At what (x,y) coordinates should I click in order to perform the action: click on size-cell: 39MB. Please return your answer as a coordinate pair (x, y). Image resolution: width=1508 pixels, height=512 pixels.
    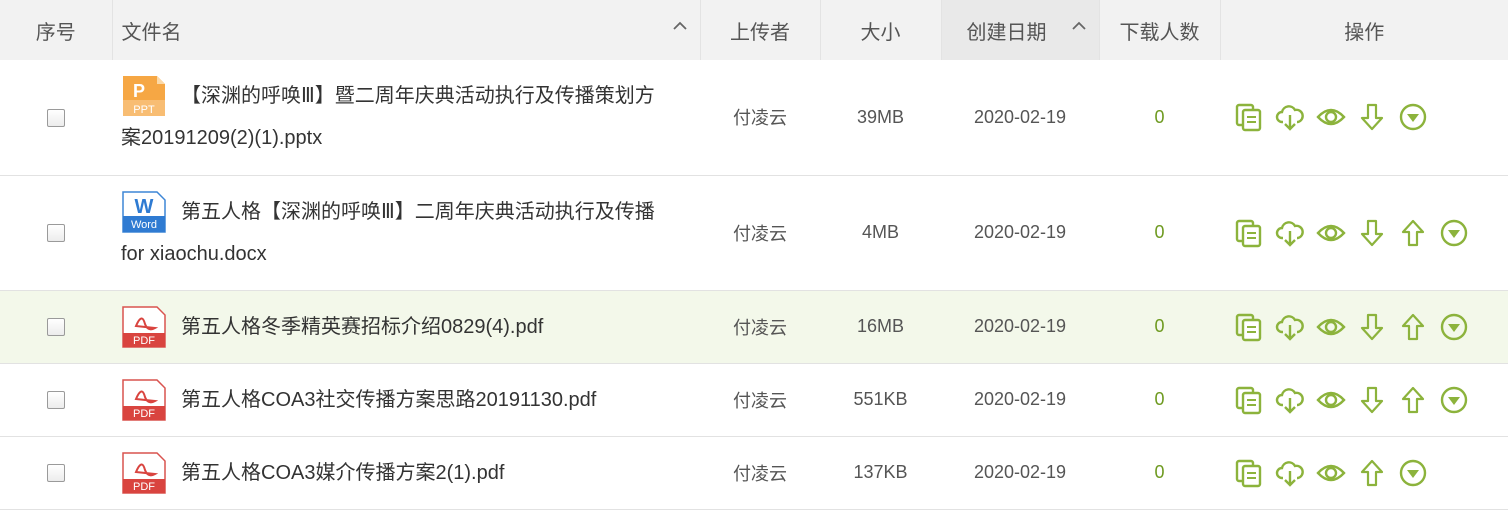
    Looking at the image, I should click on (880, 116).